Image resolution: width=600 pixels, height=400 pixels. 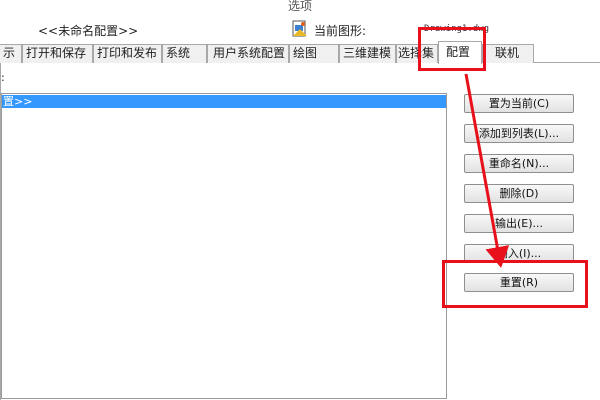 I want to click on tab-display: 示, so click(x=11, y=53).